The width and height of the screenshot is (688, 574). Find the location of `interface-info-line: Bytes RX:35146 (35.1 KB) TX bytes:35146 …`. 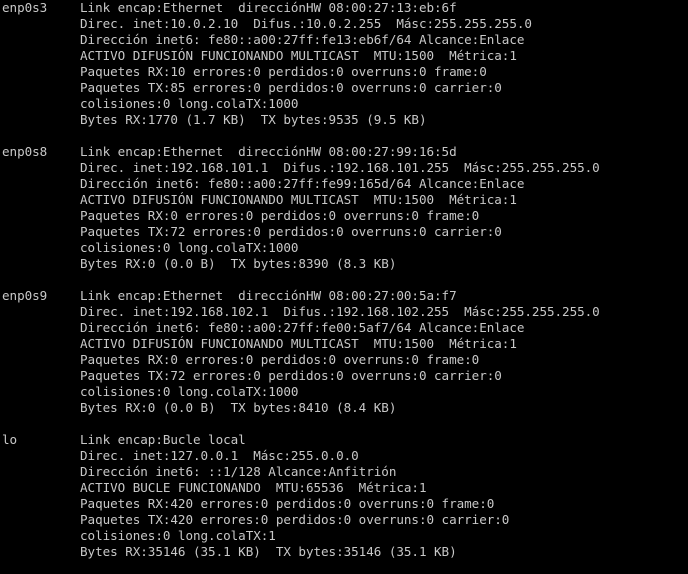

interface-info-line: Bytes RX:35146 (35.1 KB) TX bytes:35146 … is located at coordinates (268, 551).